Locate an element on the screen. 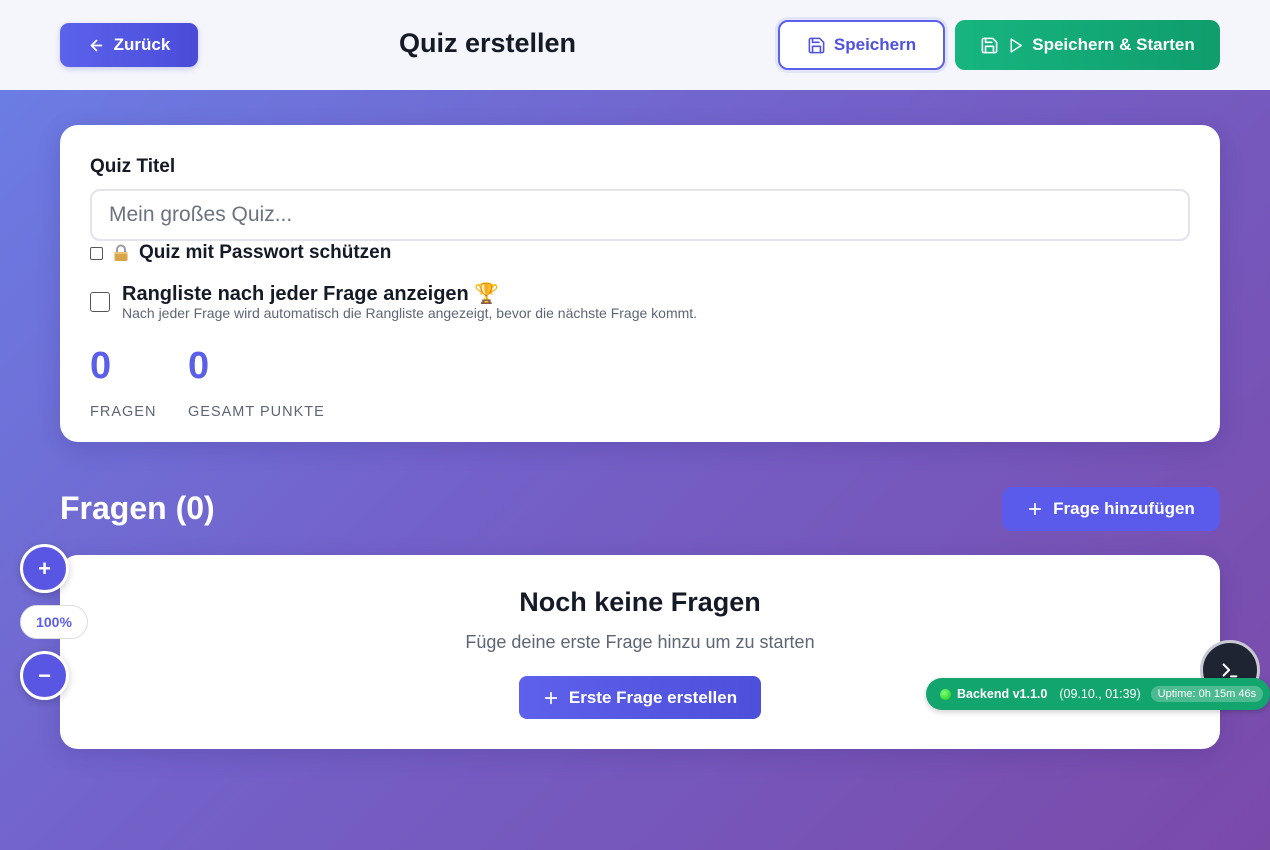 The width and height of the screenshot is (1270, 850). save-button: Speichern is located at coordinates (861, 45).